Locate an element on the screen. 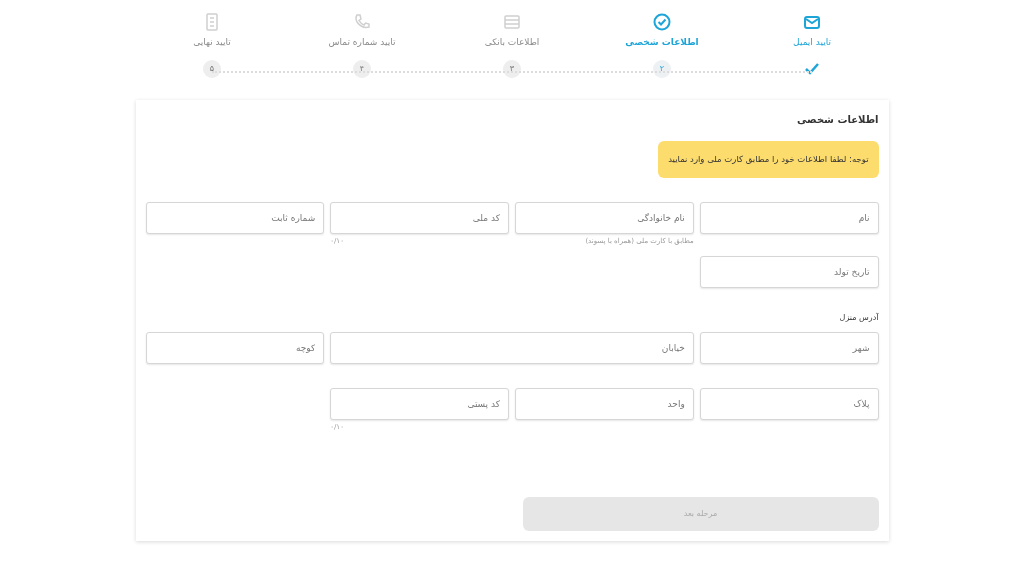  step-label: اطلاعات بانکی is located at coordinates (512, 43).